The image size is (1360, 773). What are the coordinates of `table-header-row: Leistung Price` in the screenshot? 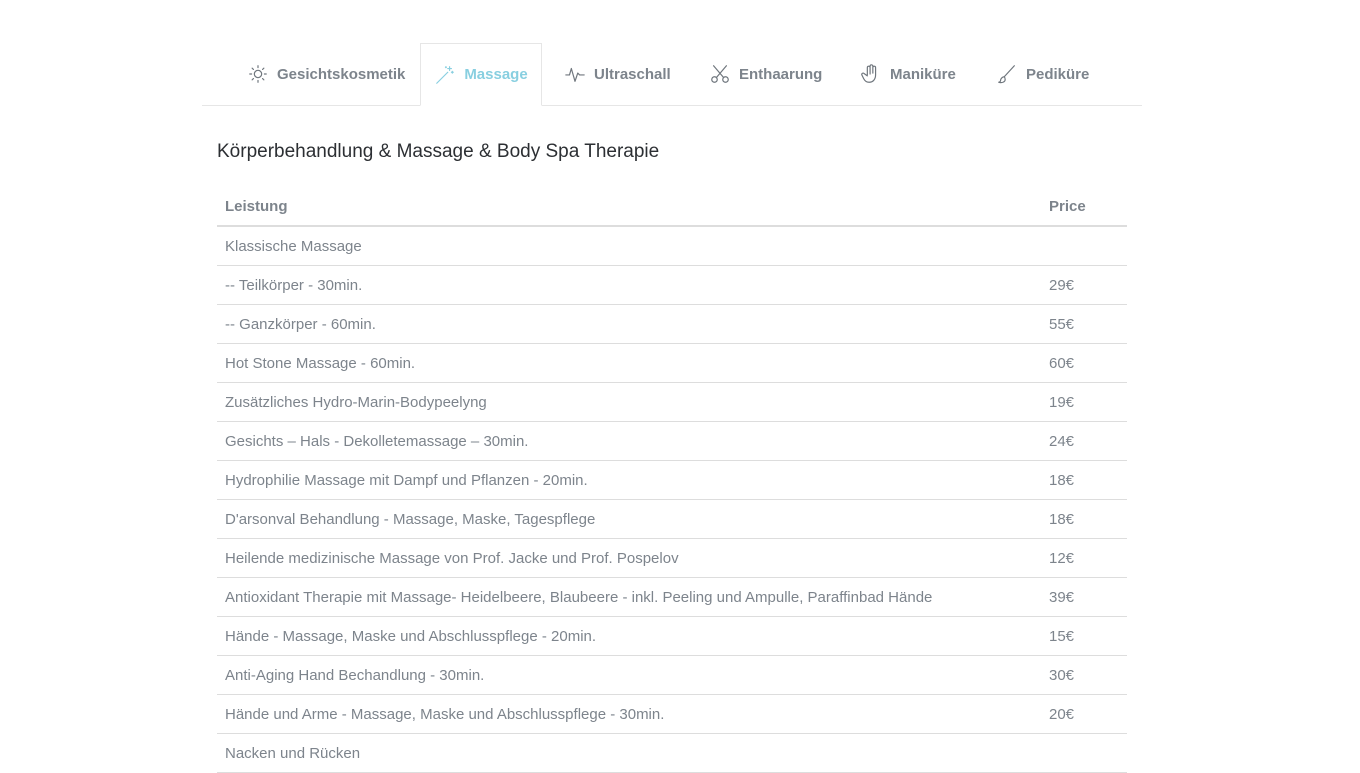 It's located at (672, 207).